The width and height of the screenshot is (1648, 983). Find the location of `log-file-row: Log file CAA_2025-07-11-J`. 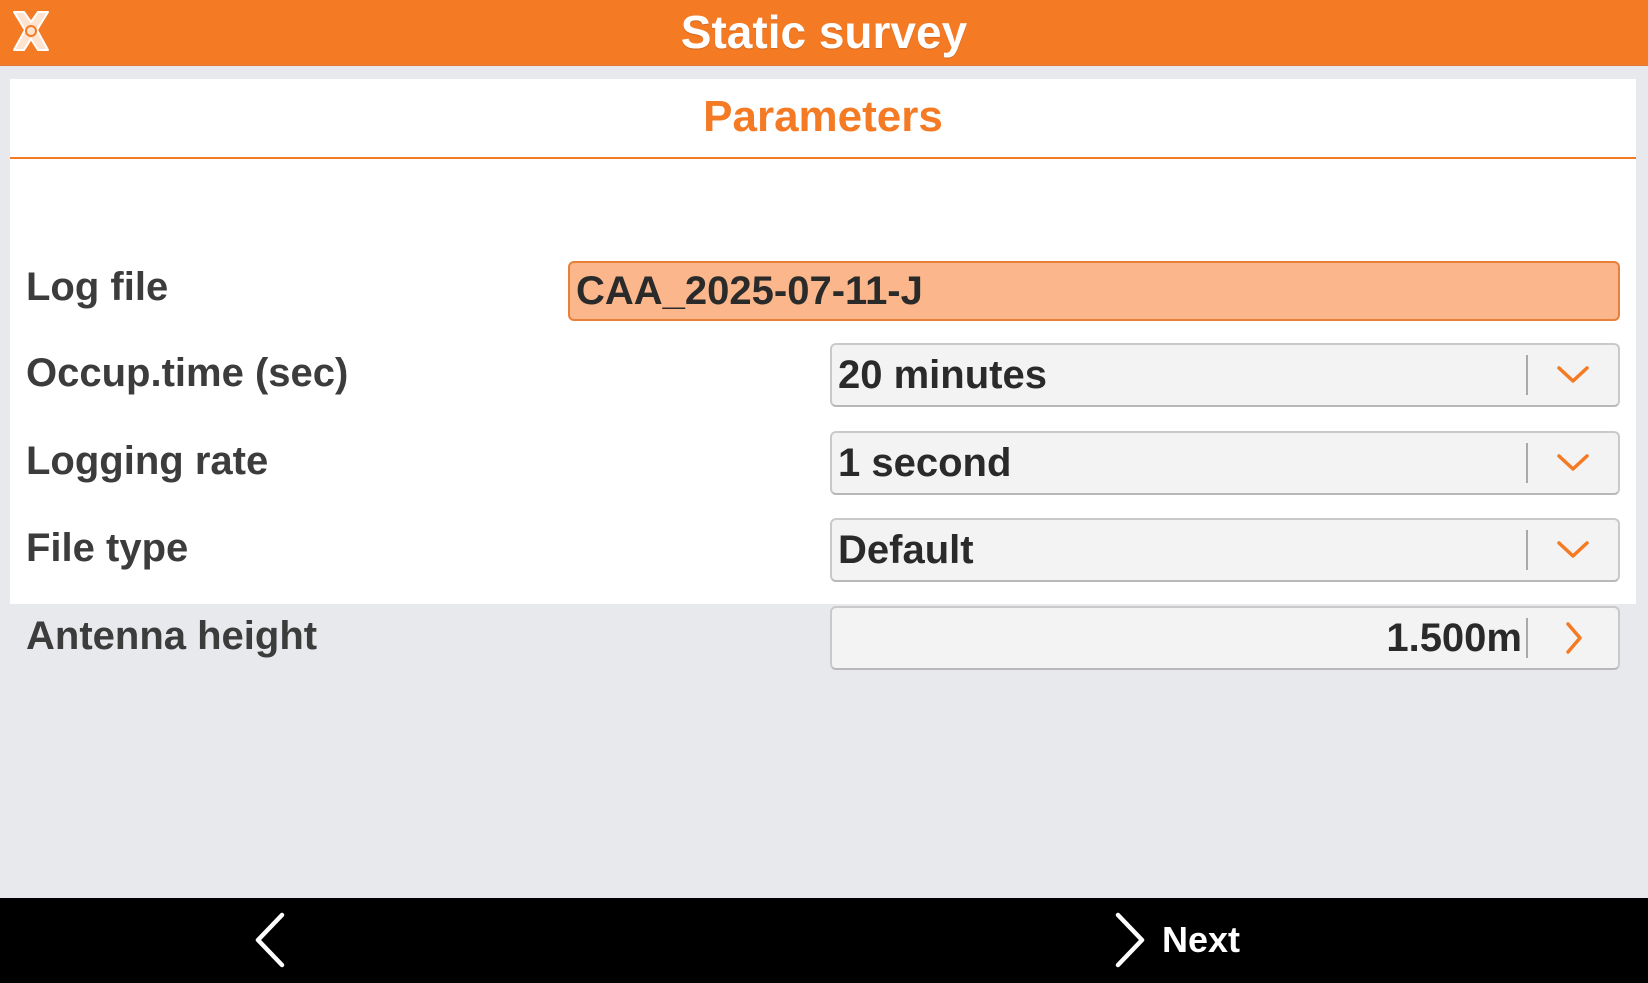

log-file-row: Log file CAA_2025-07-11-J is located at coordinates (823, 287).